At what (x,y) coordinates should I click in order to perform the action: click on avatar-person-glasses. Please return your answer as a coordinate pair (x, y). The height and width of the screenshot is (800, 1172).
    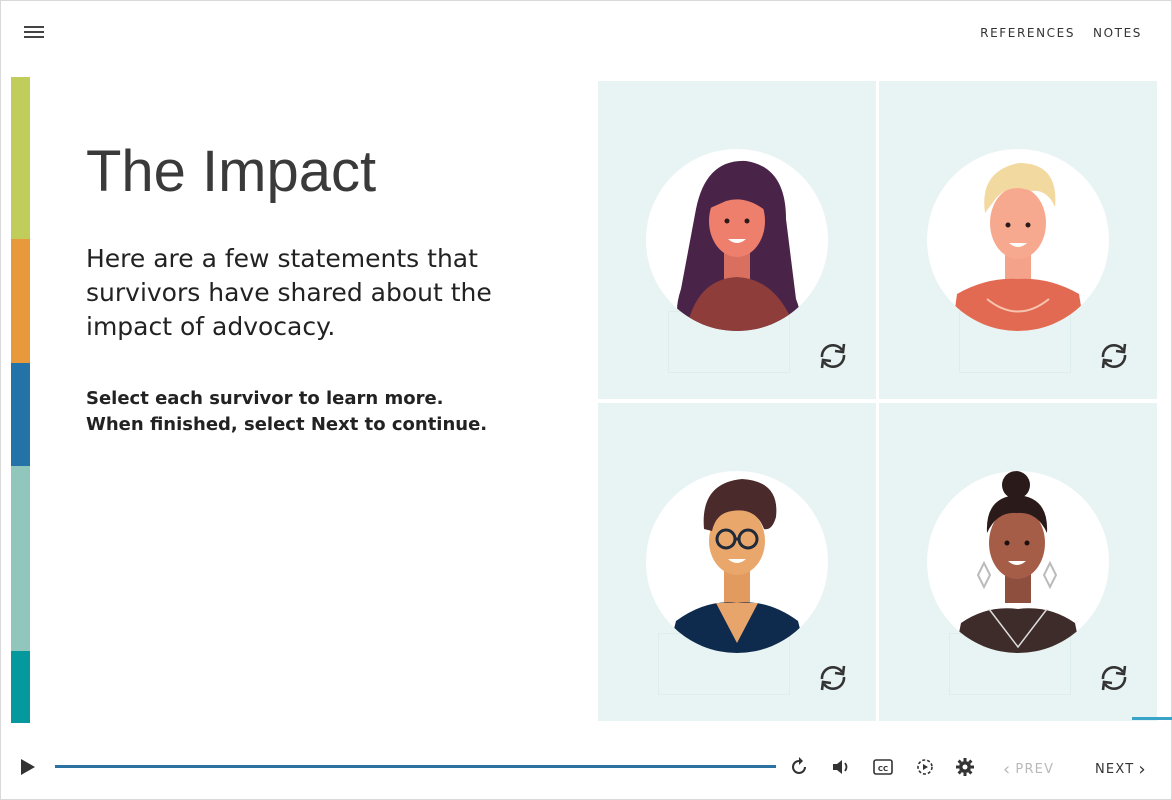
    Looking at the image, I should click on (737, 566).